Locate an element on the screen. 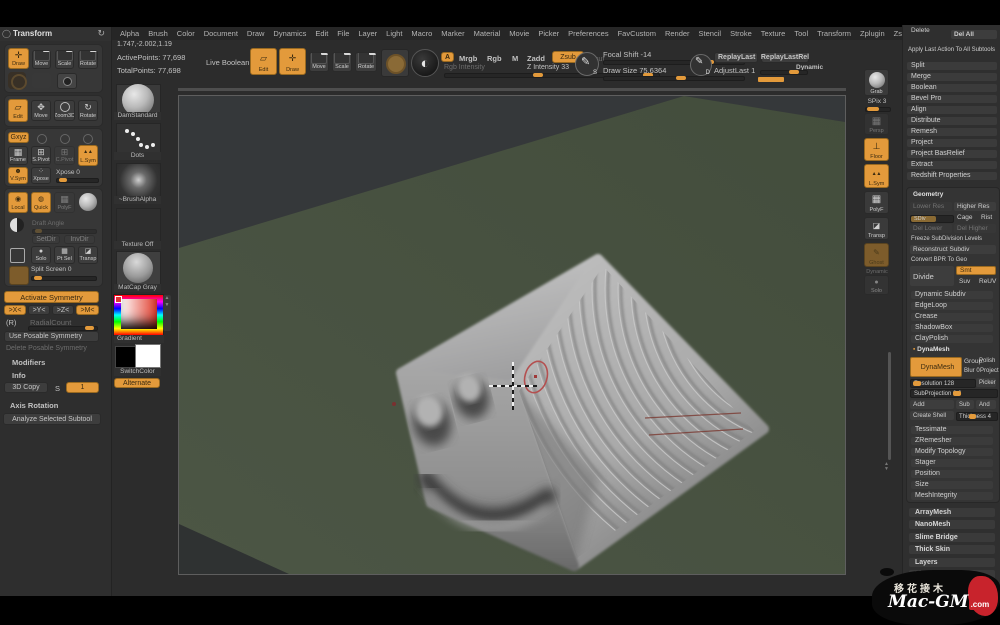  menu-item: Stroke is located at coordinates (741, 33).